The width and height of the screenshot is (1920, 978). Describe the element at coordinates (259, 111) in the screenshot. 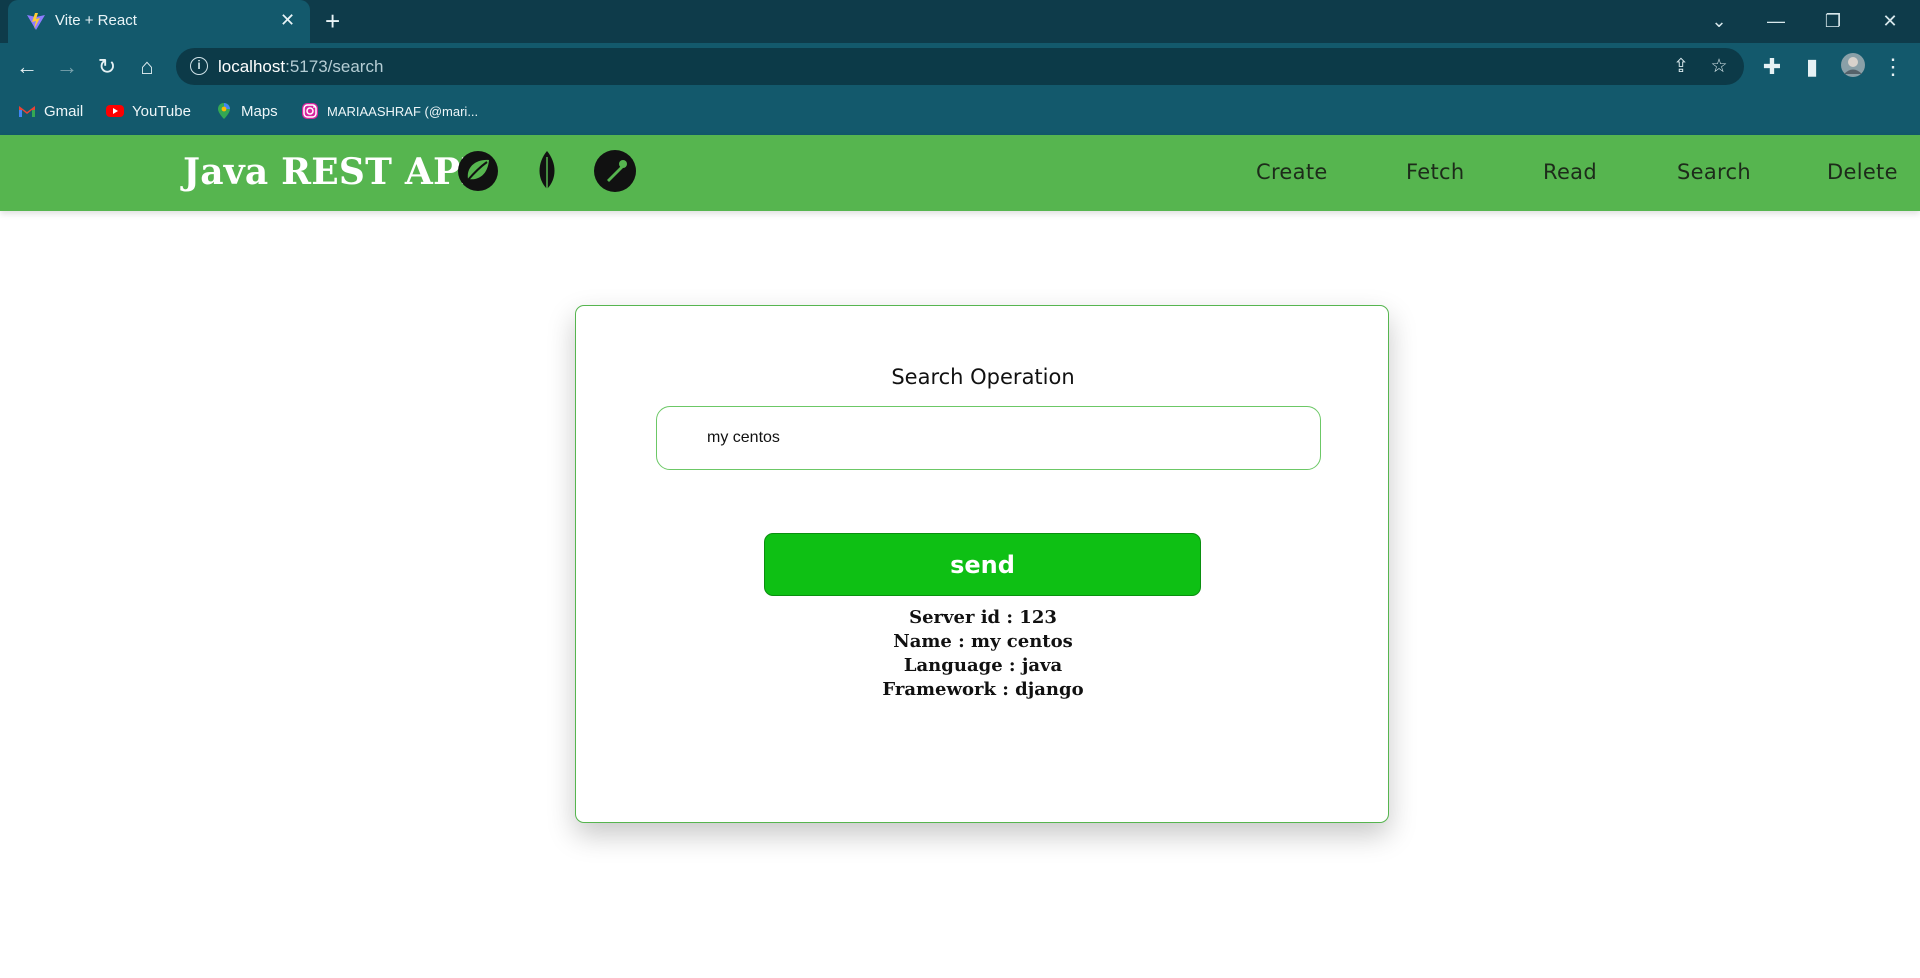

I see `bookmark-label: Maps` at that location.